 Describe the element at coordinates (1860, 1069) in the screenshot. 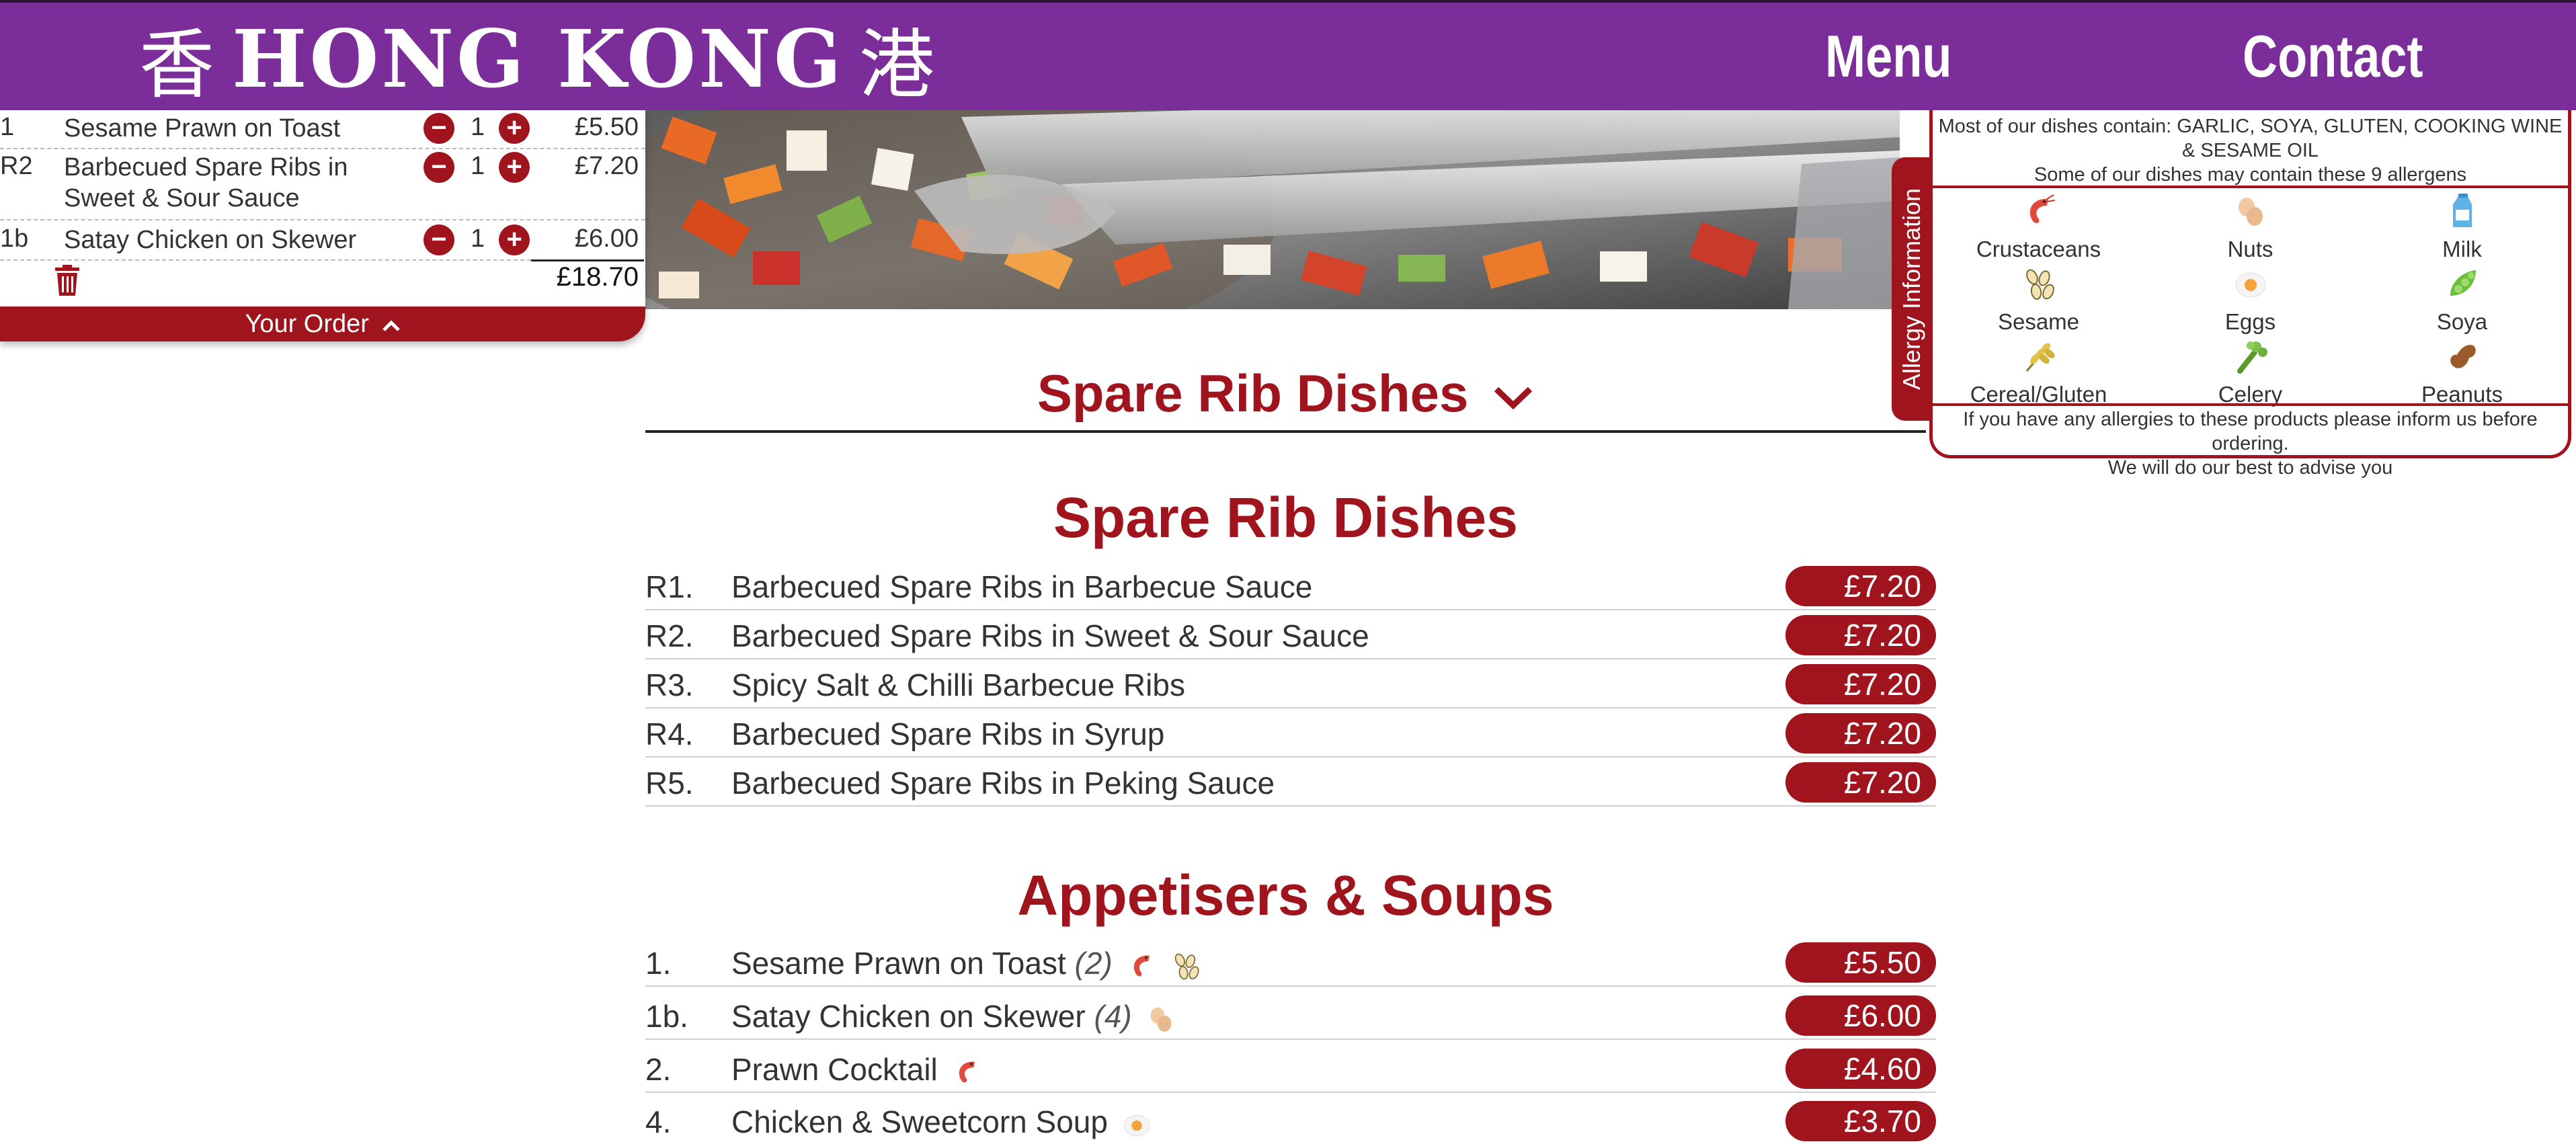

I see `add-to-order-price-button: £4.60` at that location.